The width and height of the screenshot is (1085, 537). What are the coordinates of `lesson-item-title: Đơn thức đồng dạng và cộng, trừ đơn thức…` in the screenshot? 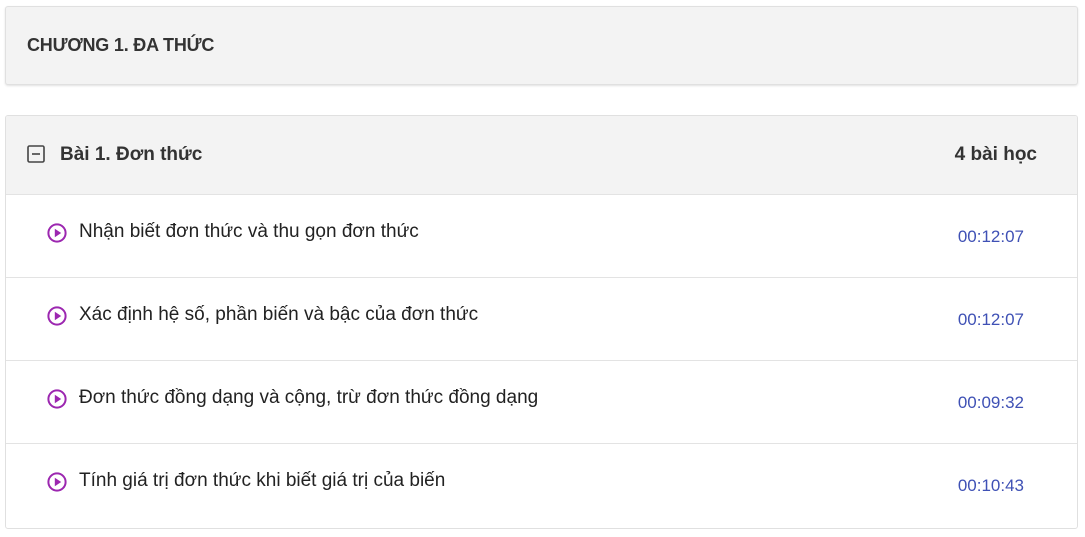 It's located at (308, 398).